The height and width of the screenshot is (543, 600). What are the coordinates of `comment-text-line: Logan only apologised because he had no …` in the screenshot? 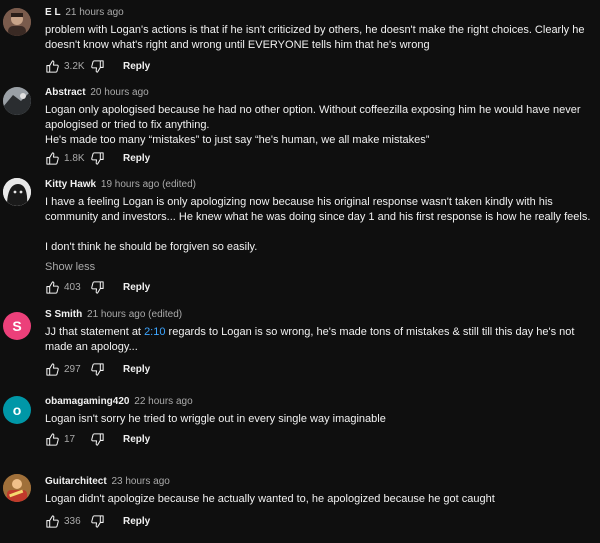 It's located at (313, 117).